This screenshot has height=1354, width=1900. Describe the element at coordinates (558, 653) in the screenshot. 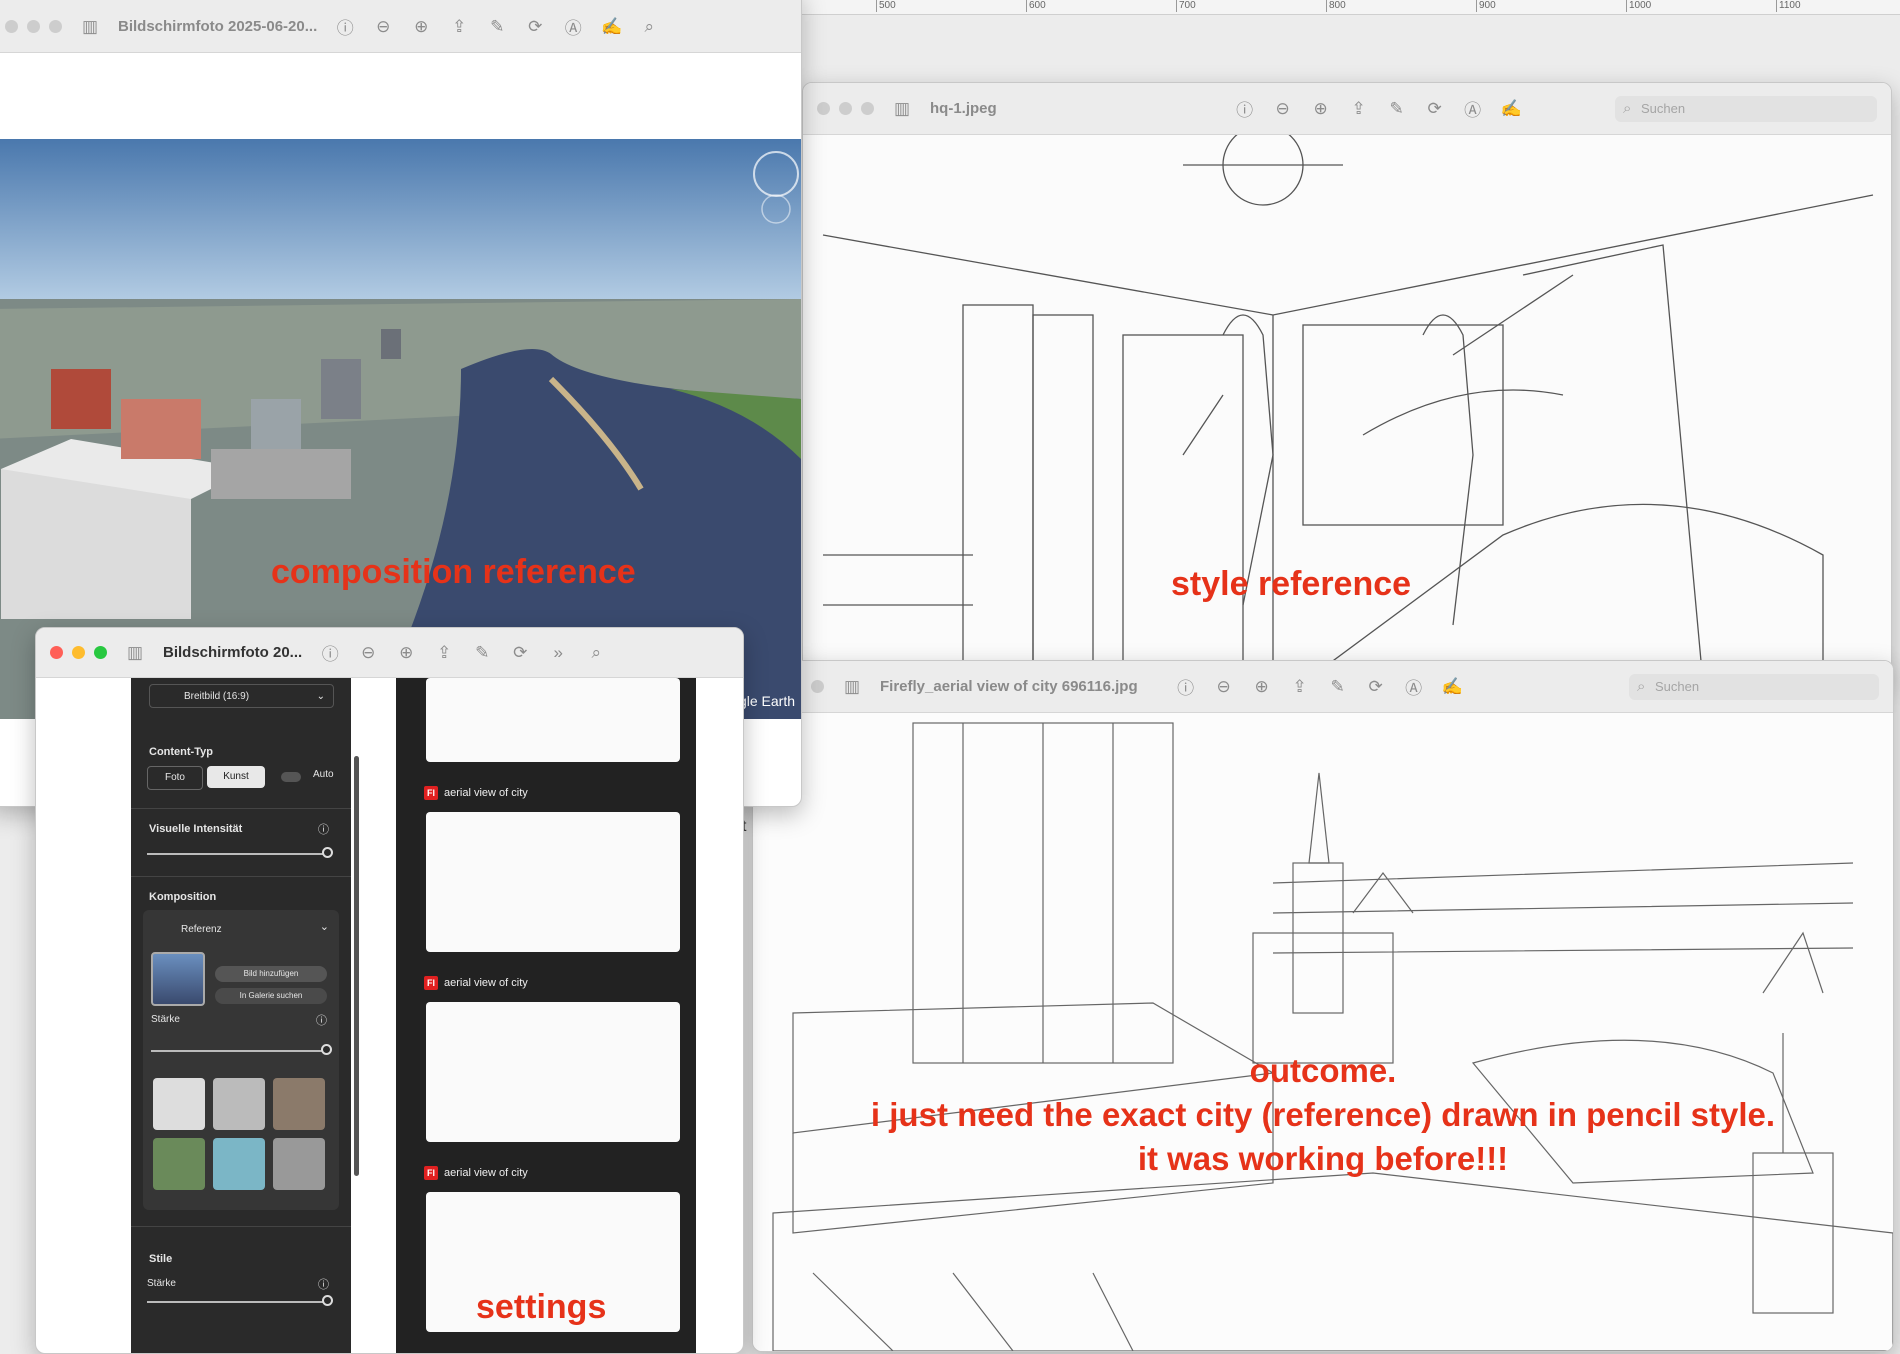

I see `more-icon: »` at that location.